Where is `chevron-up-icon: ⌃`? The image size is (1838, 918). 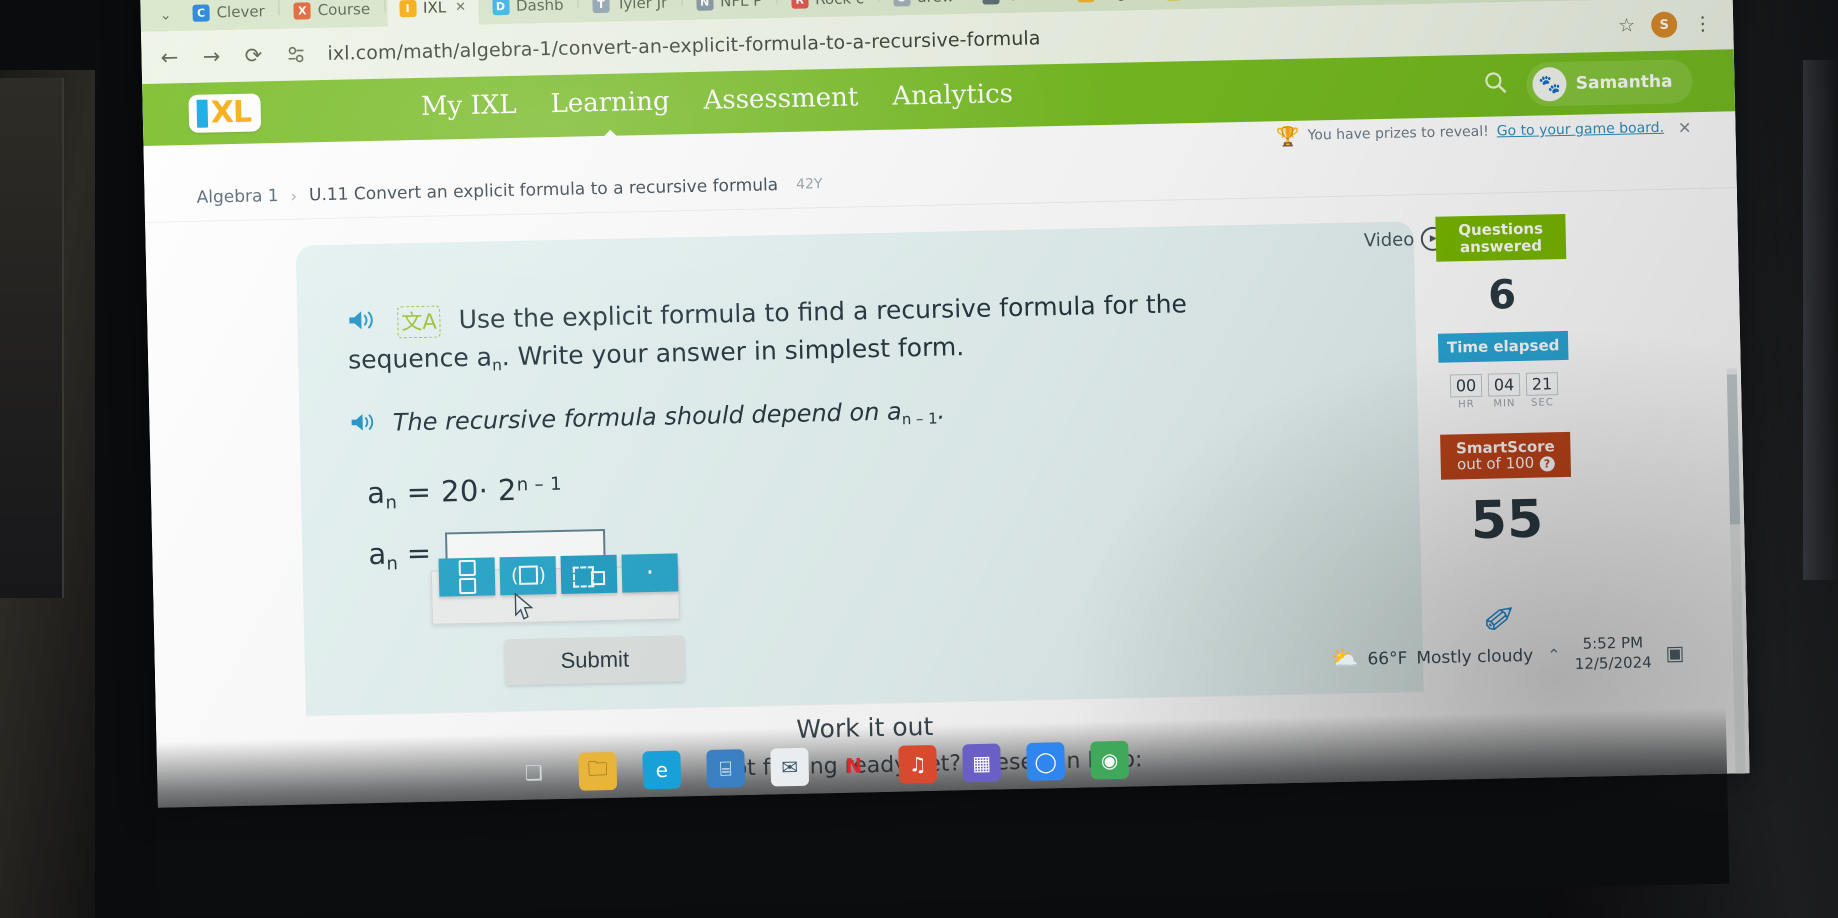
chevron-up-icon: ⌃ is located at coordinates (1554, 654).